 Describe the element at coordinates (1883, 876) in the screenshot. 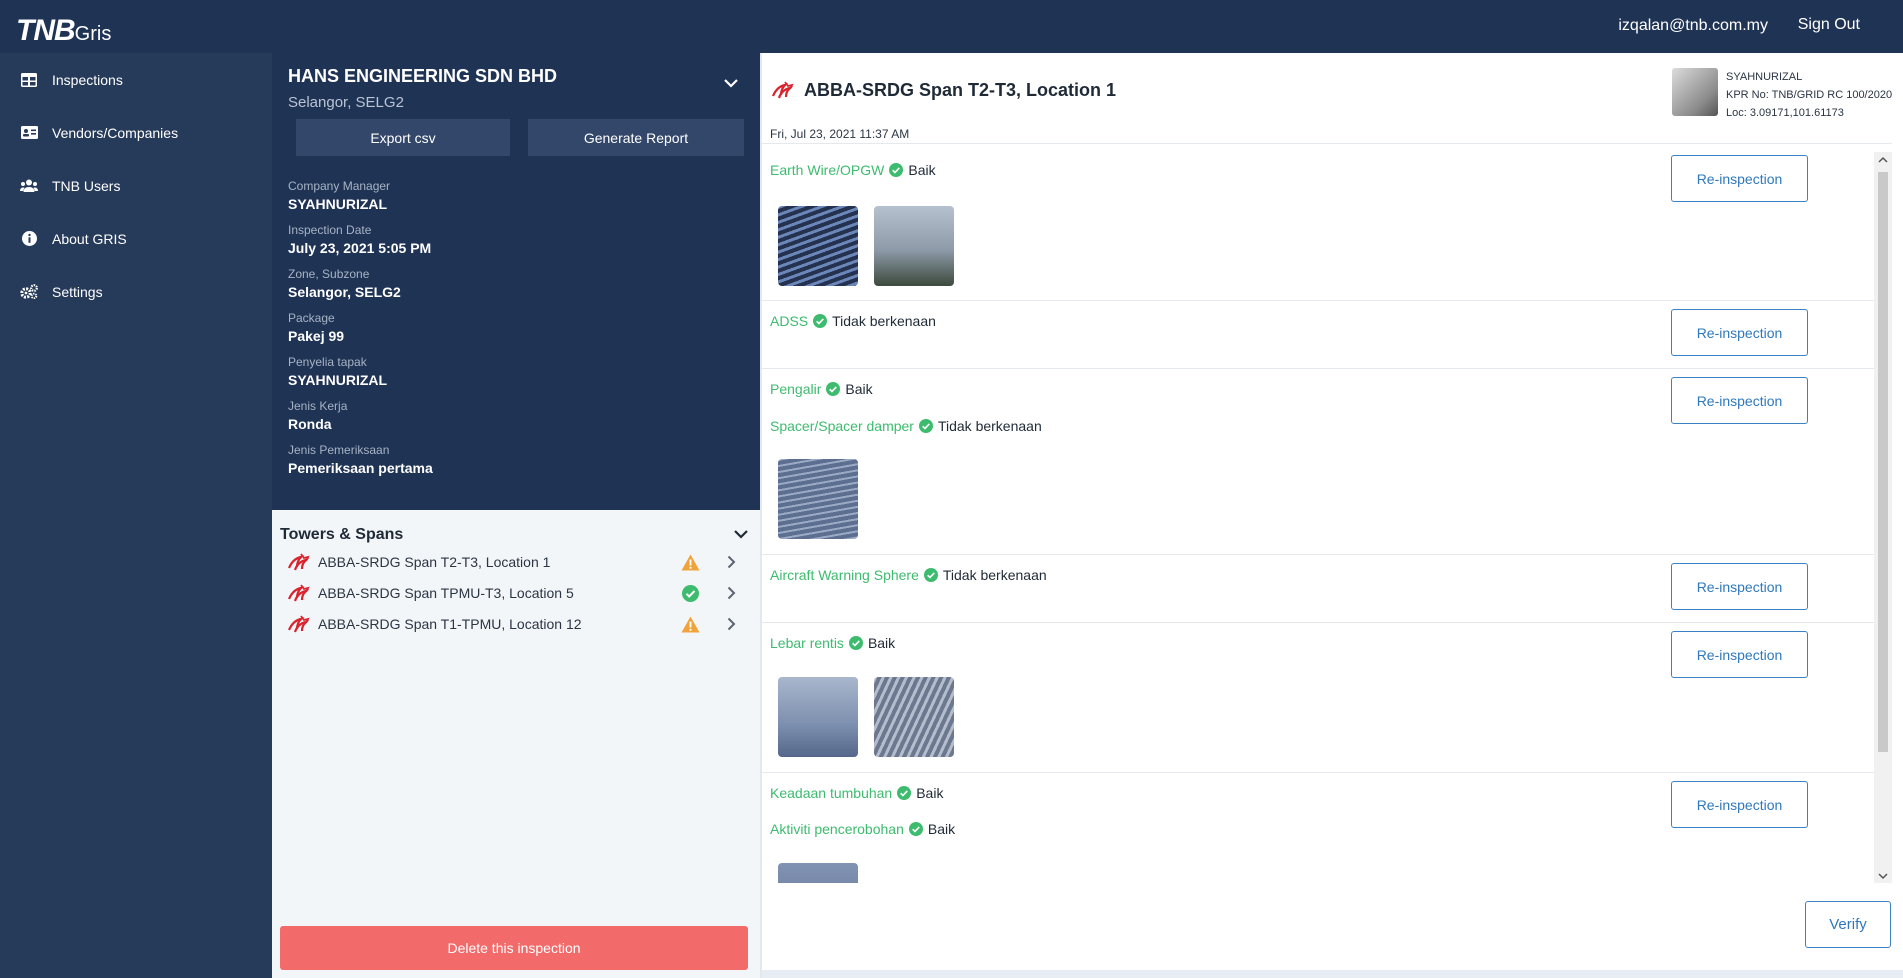

I see `scroll-down-icon` at that location.